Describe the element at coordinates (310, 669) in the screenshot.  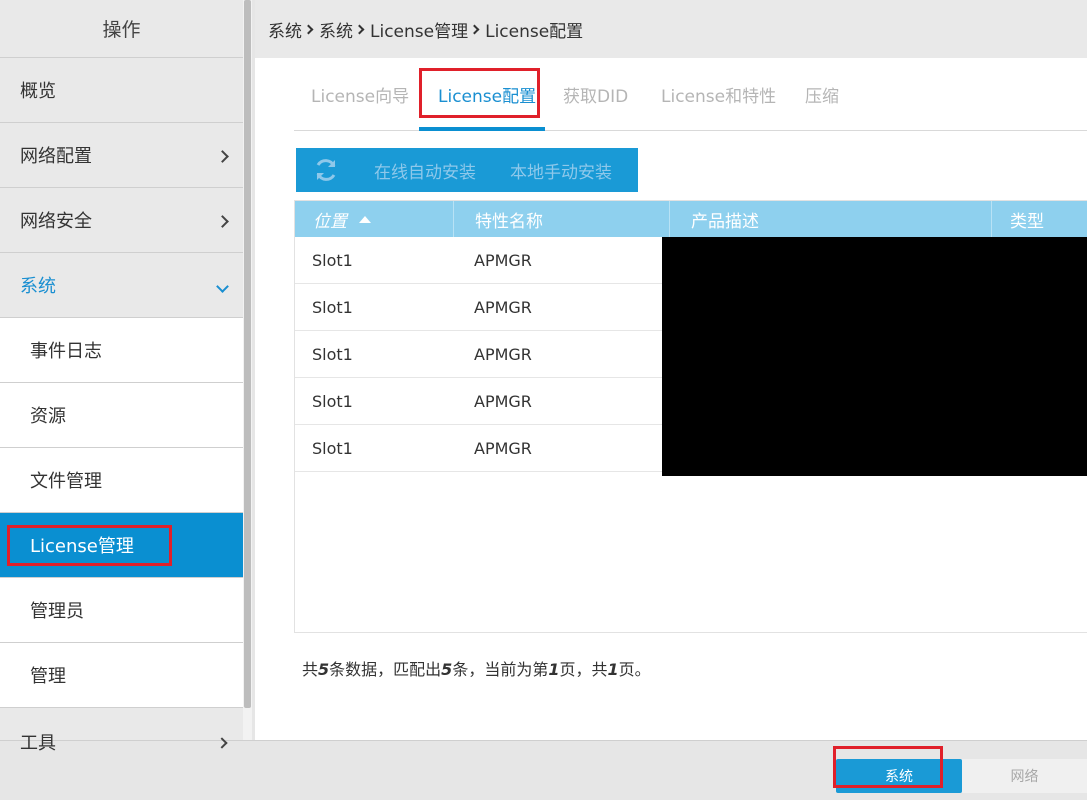
I see `summary-text: 共` at that location.